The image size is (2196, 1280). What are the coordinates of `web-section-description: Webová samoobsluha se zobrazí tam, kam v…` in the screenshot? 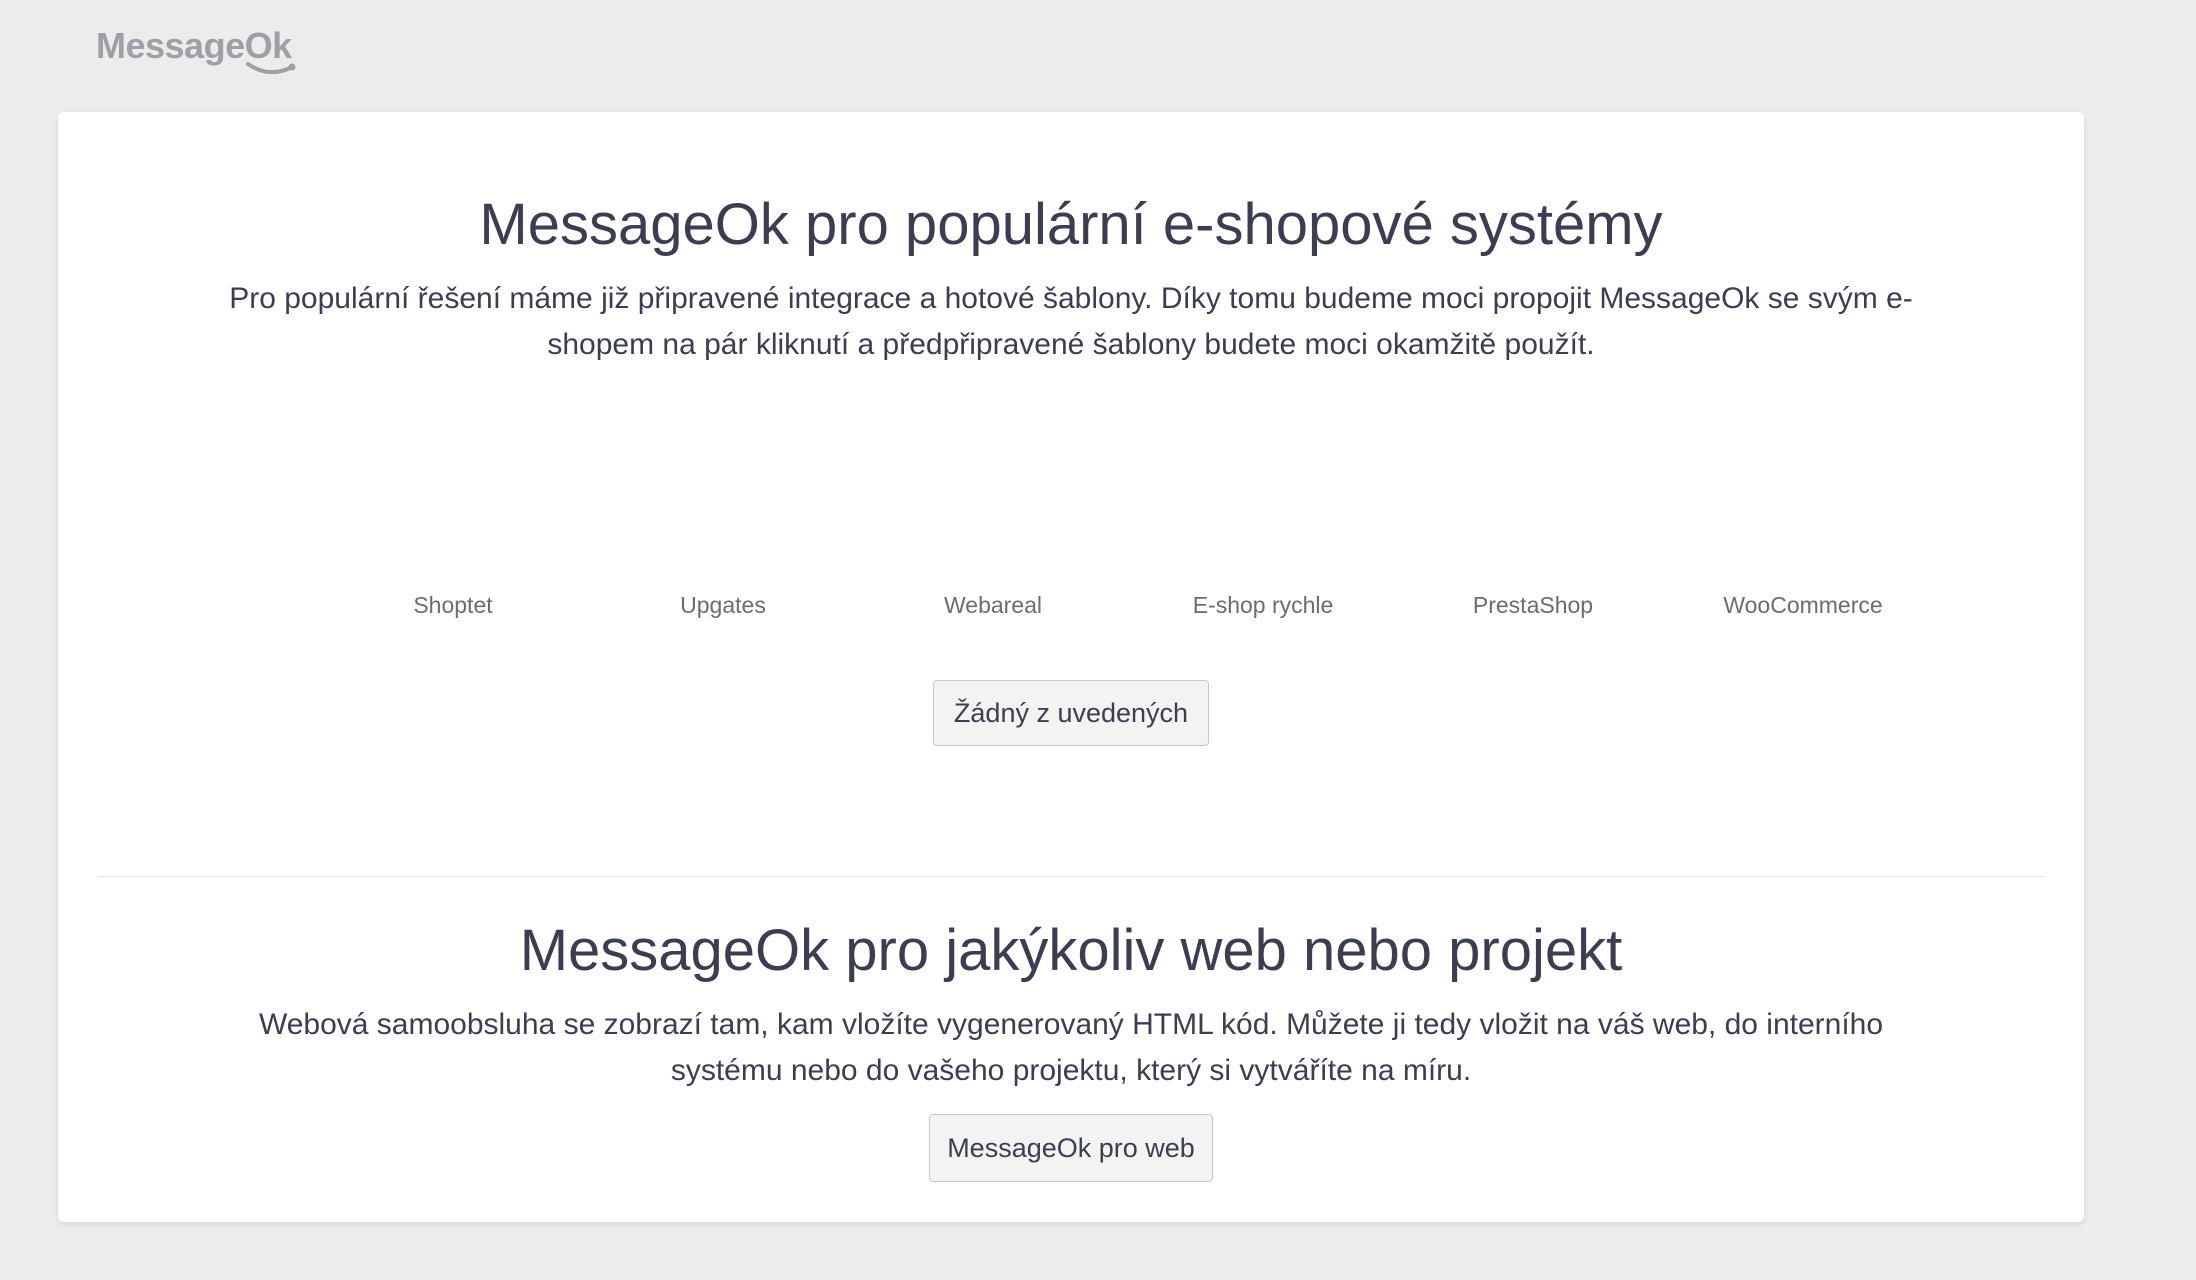 It's located at (1071, 1047).